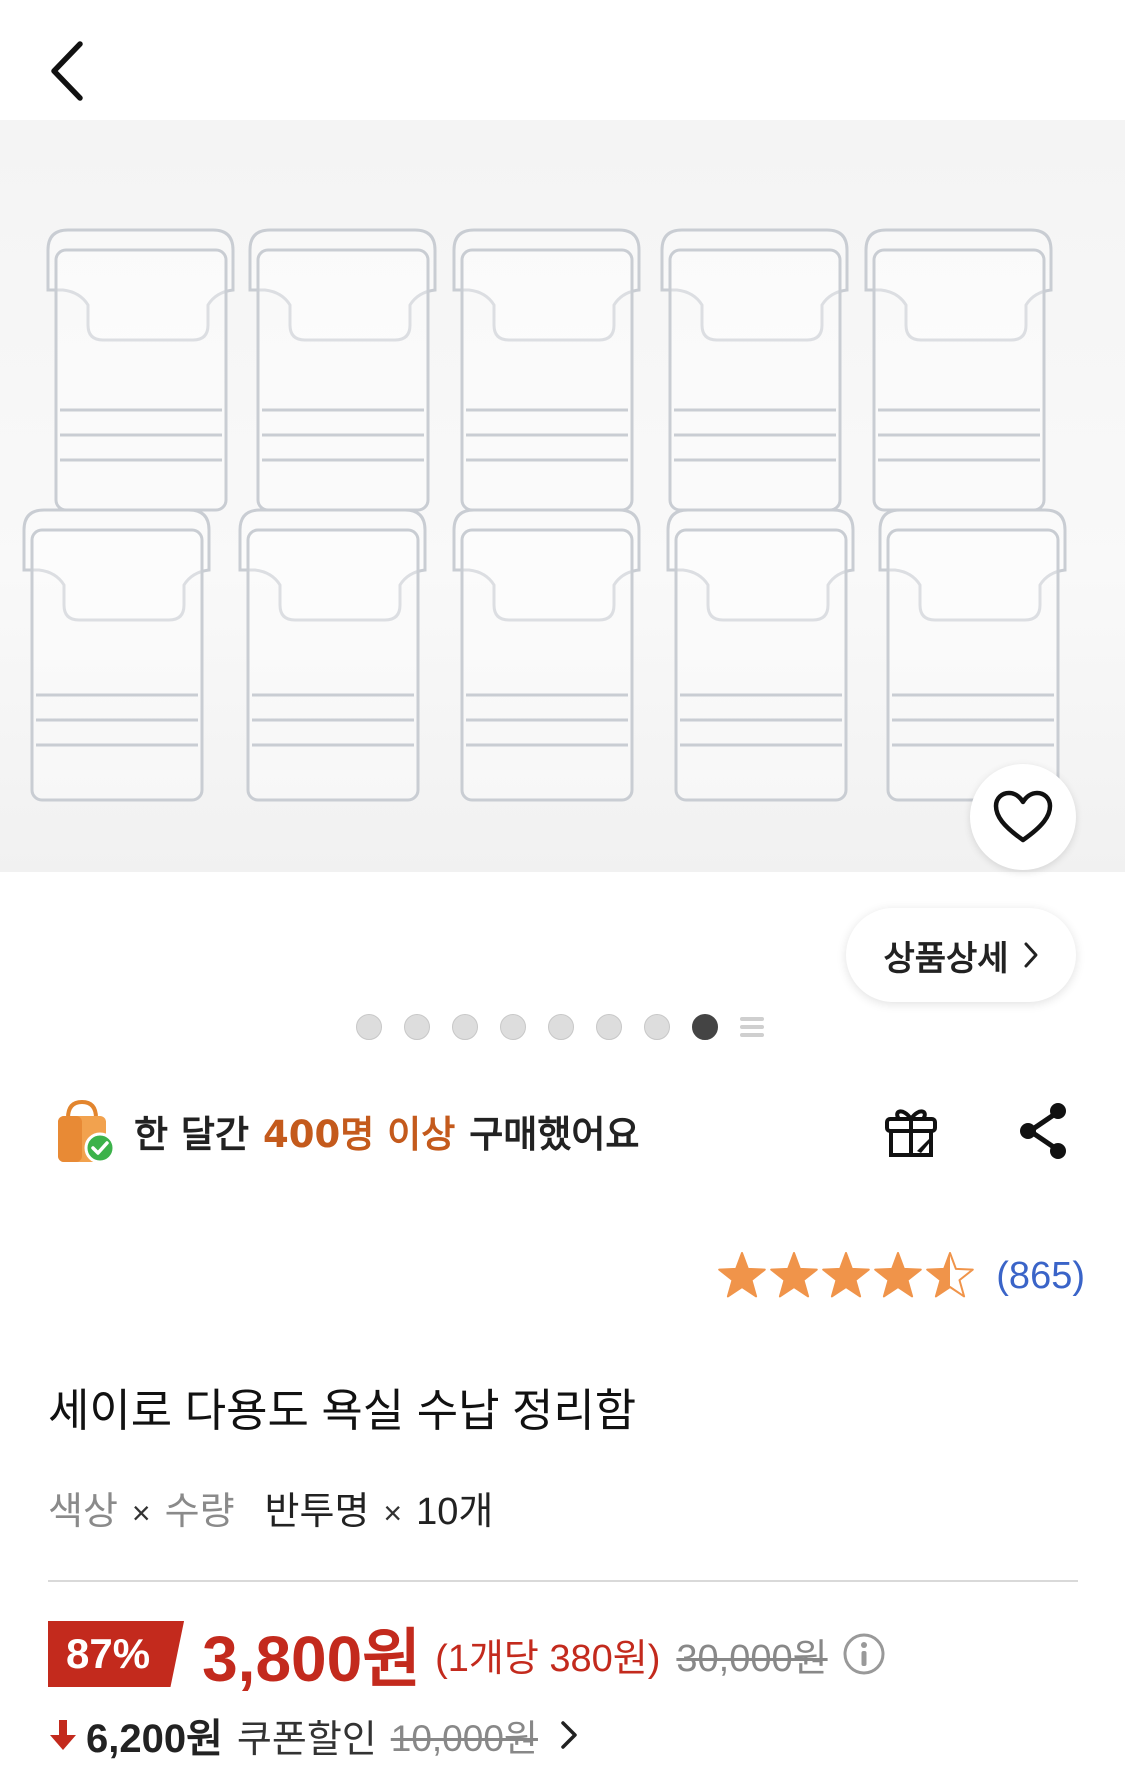 The height and width of the screenshot is (1785, 1125). Describe the element at coordinates (154, 1739) in the screenshot. I see `coupon-amount: 6,200원` at that location.